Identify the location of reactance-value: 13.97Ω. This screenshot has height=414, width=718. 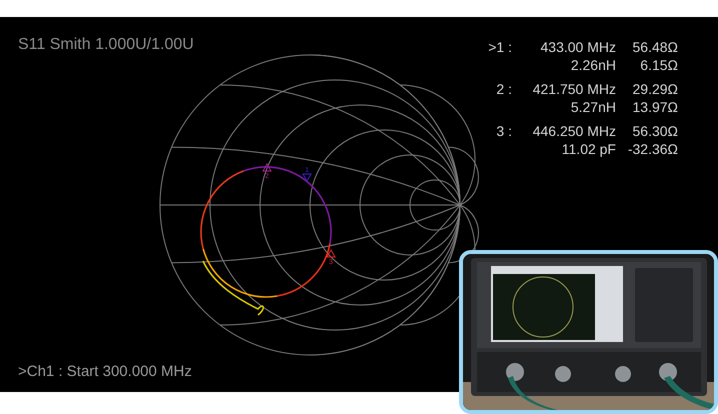
(655, 107).